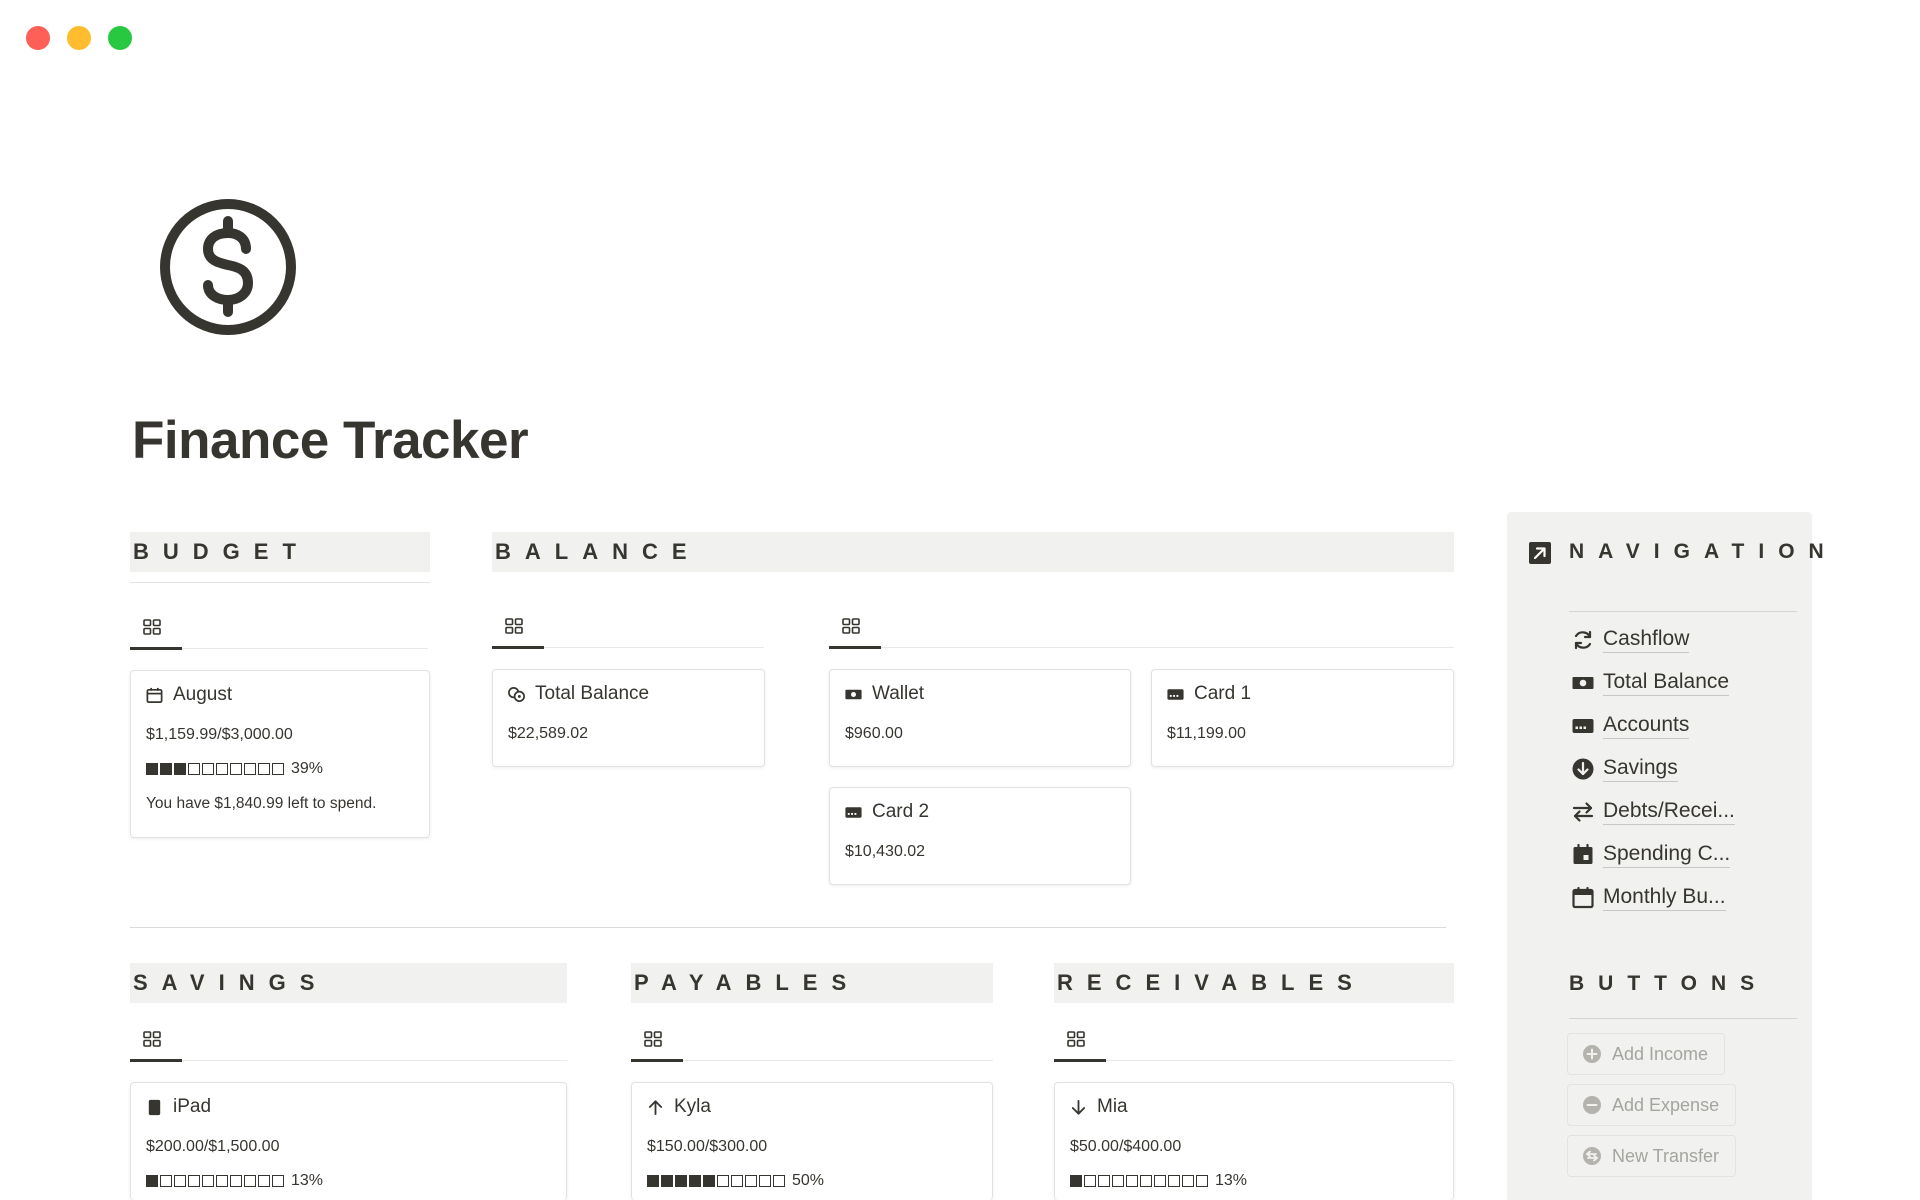  Describe the element at coordinates (1666, 683) in the screenshot. I see `nav-item-label: Total Balance` at that location.